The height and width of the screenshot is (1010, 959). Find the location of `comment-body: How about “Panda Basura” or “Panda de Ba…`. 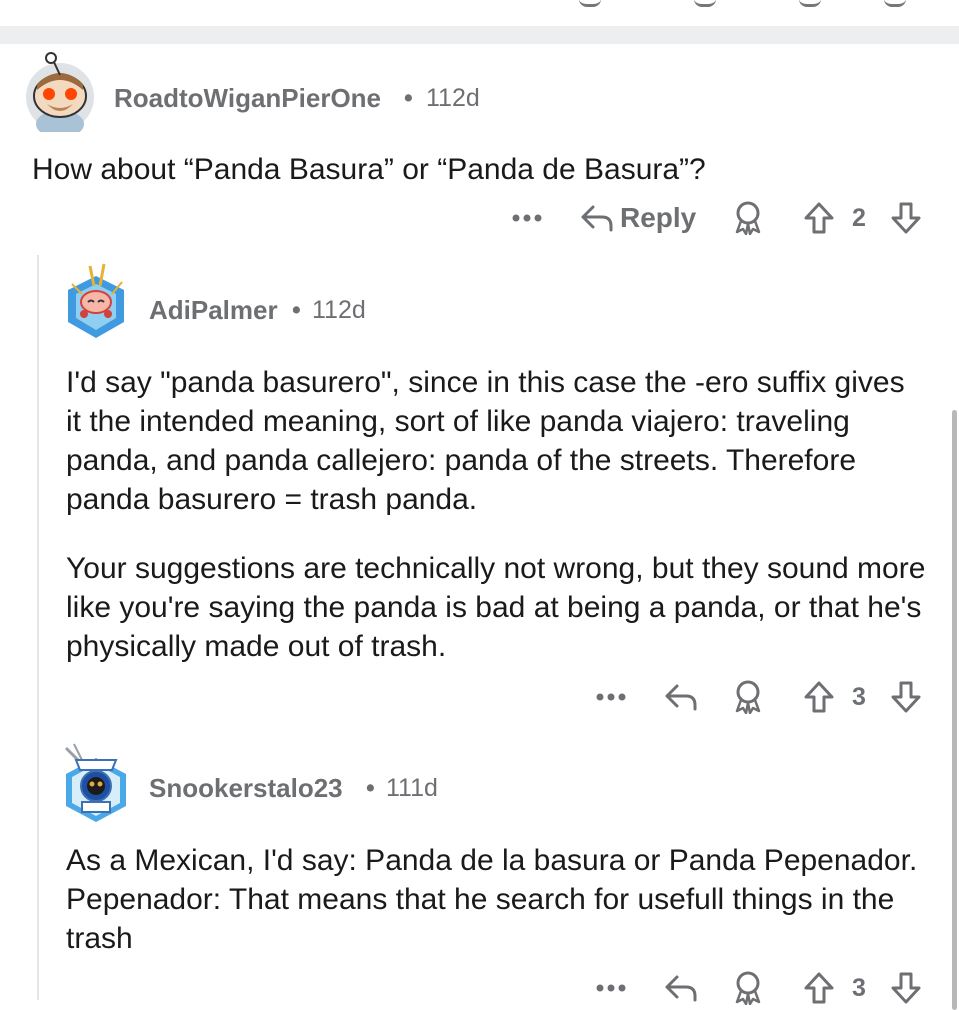

comment-body: How about “Panda Basura” or “Panda de Ba… is located at coordinates (482, 169).